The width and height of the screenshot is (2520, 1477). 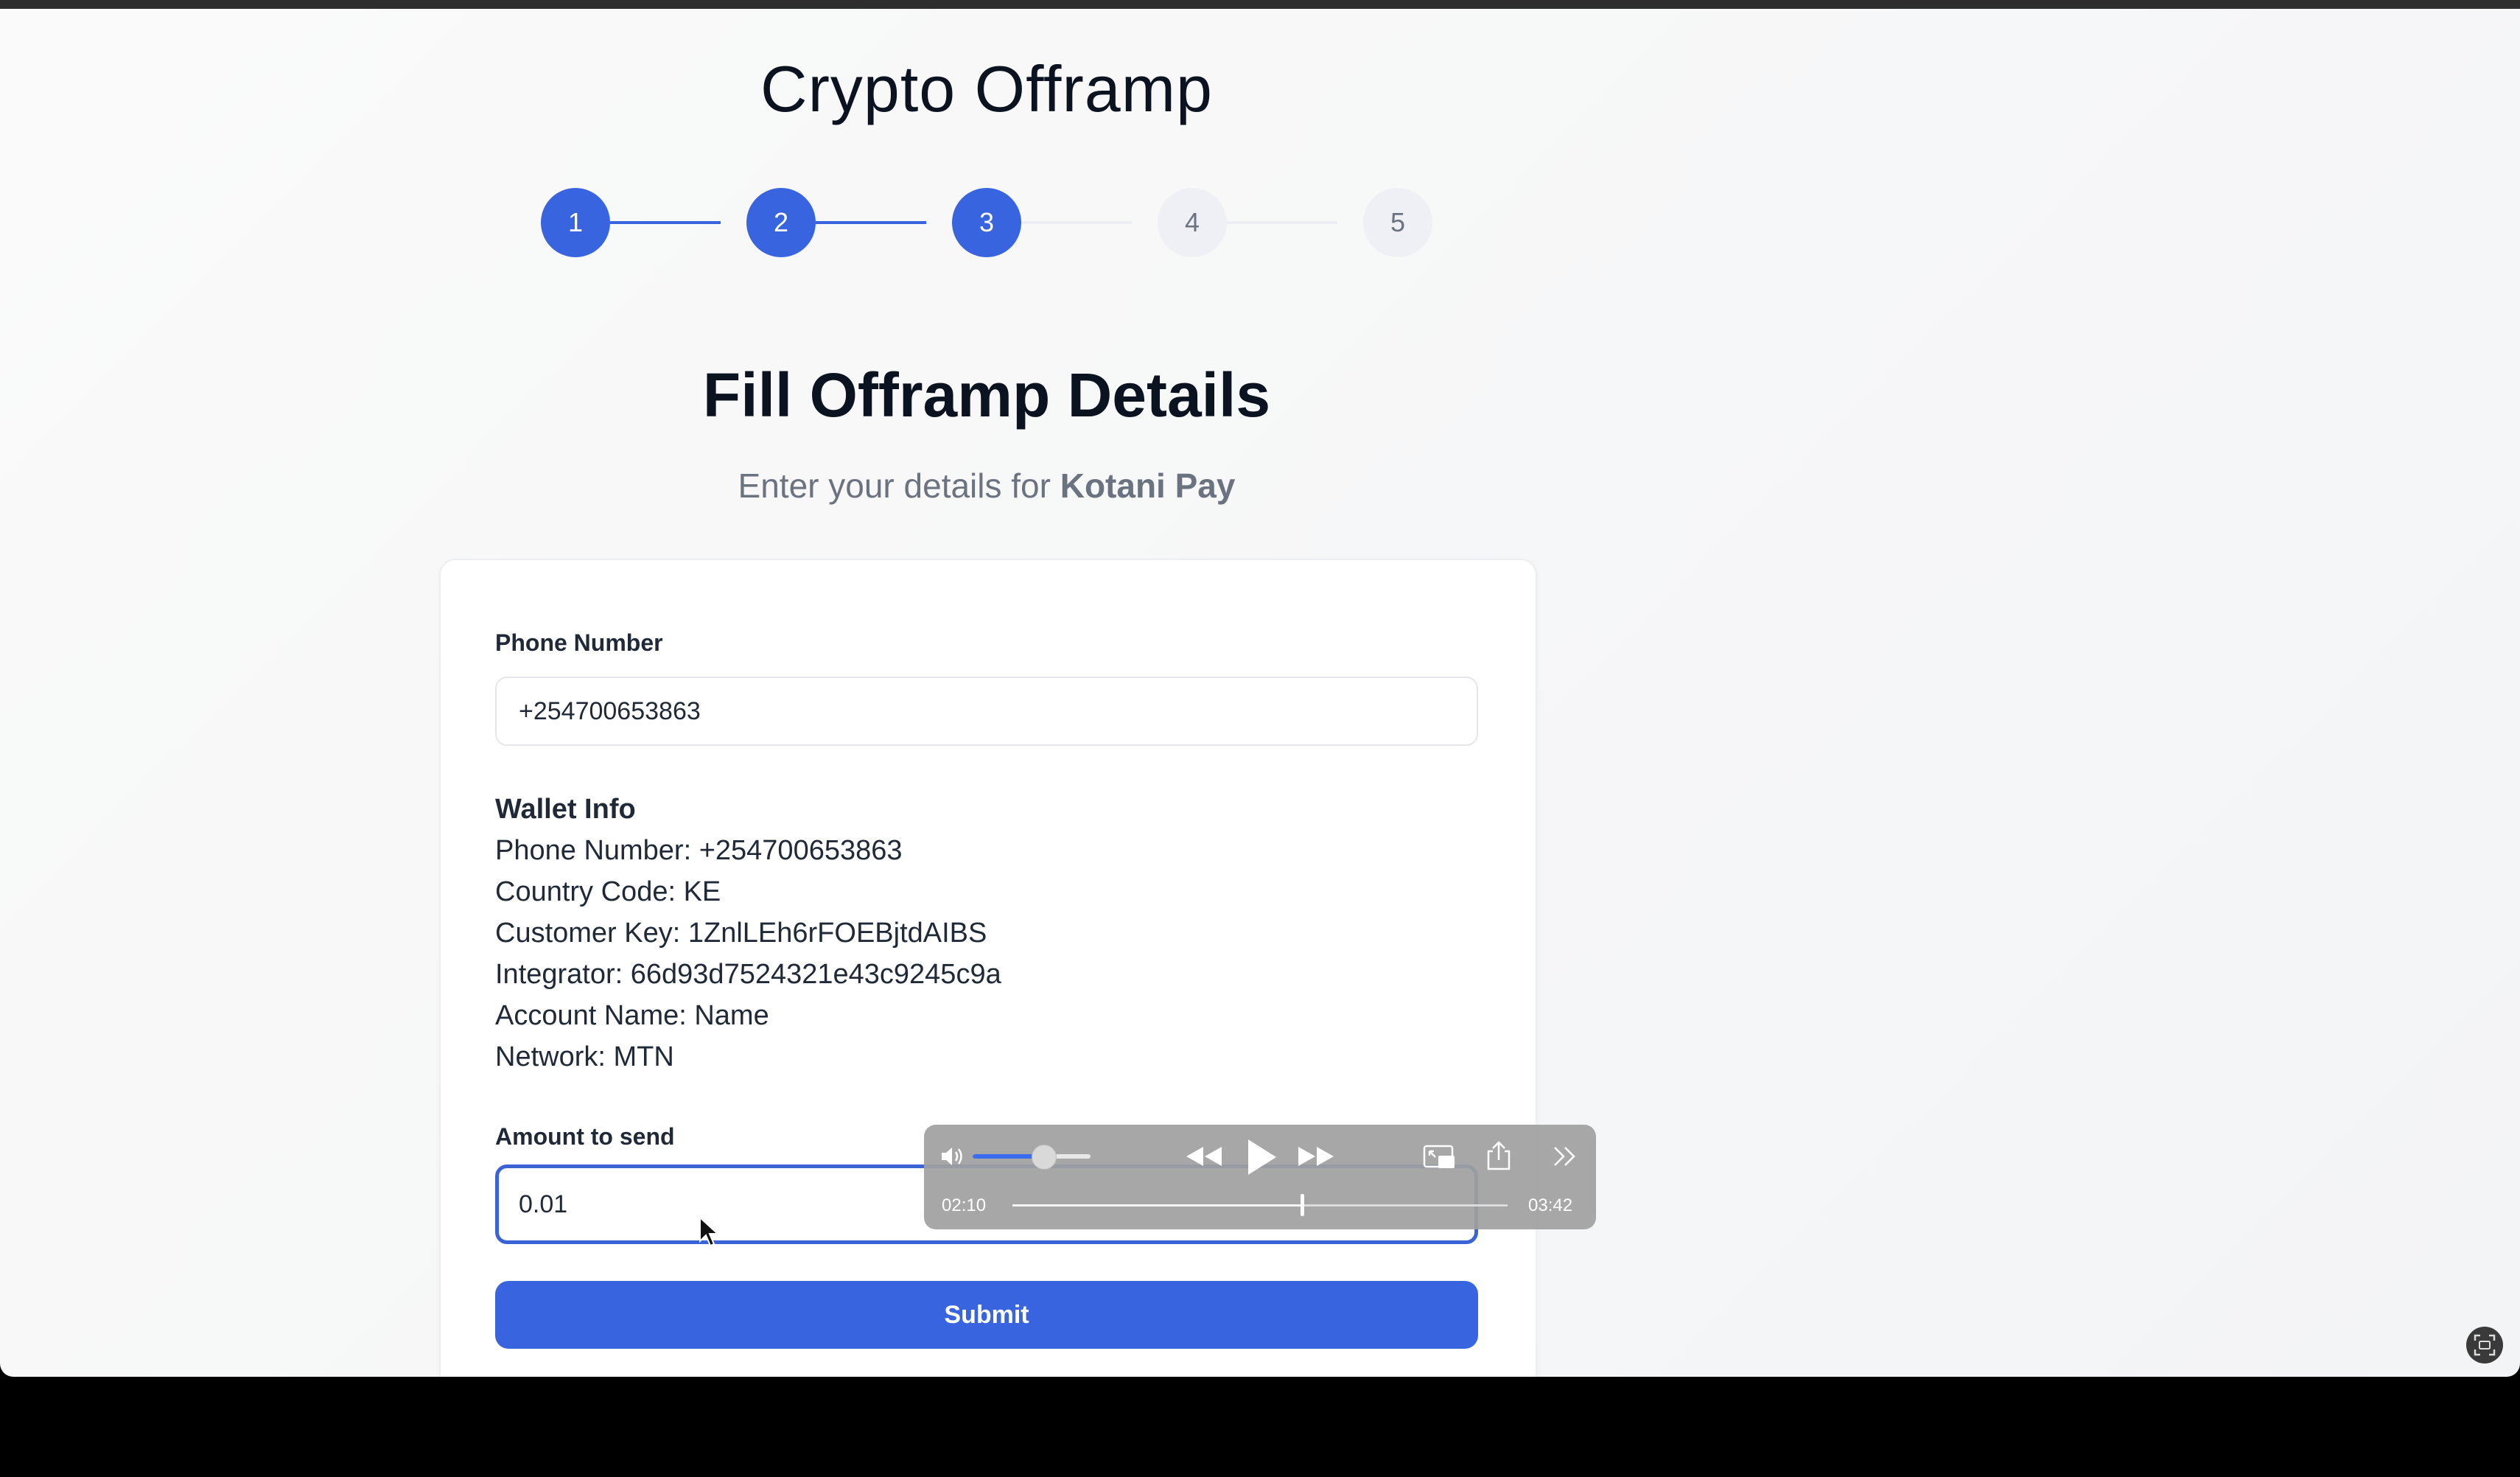 What do you see at coordinates (781, 222) in the screenshot?
I see `step-2: 2` at bounding box center [781, 222].